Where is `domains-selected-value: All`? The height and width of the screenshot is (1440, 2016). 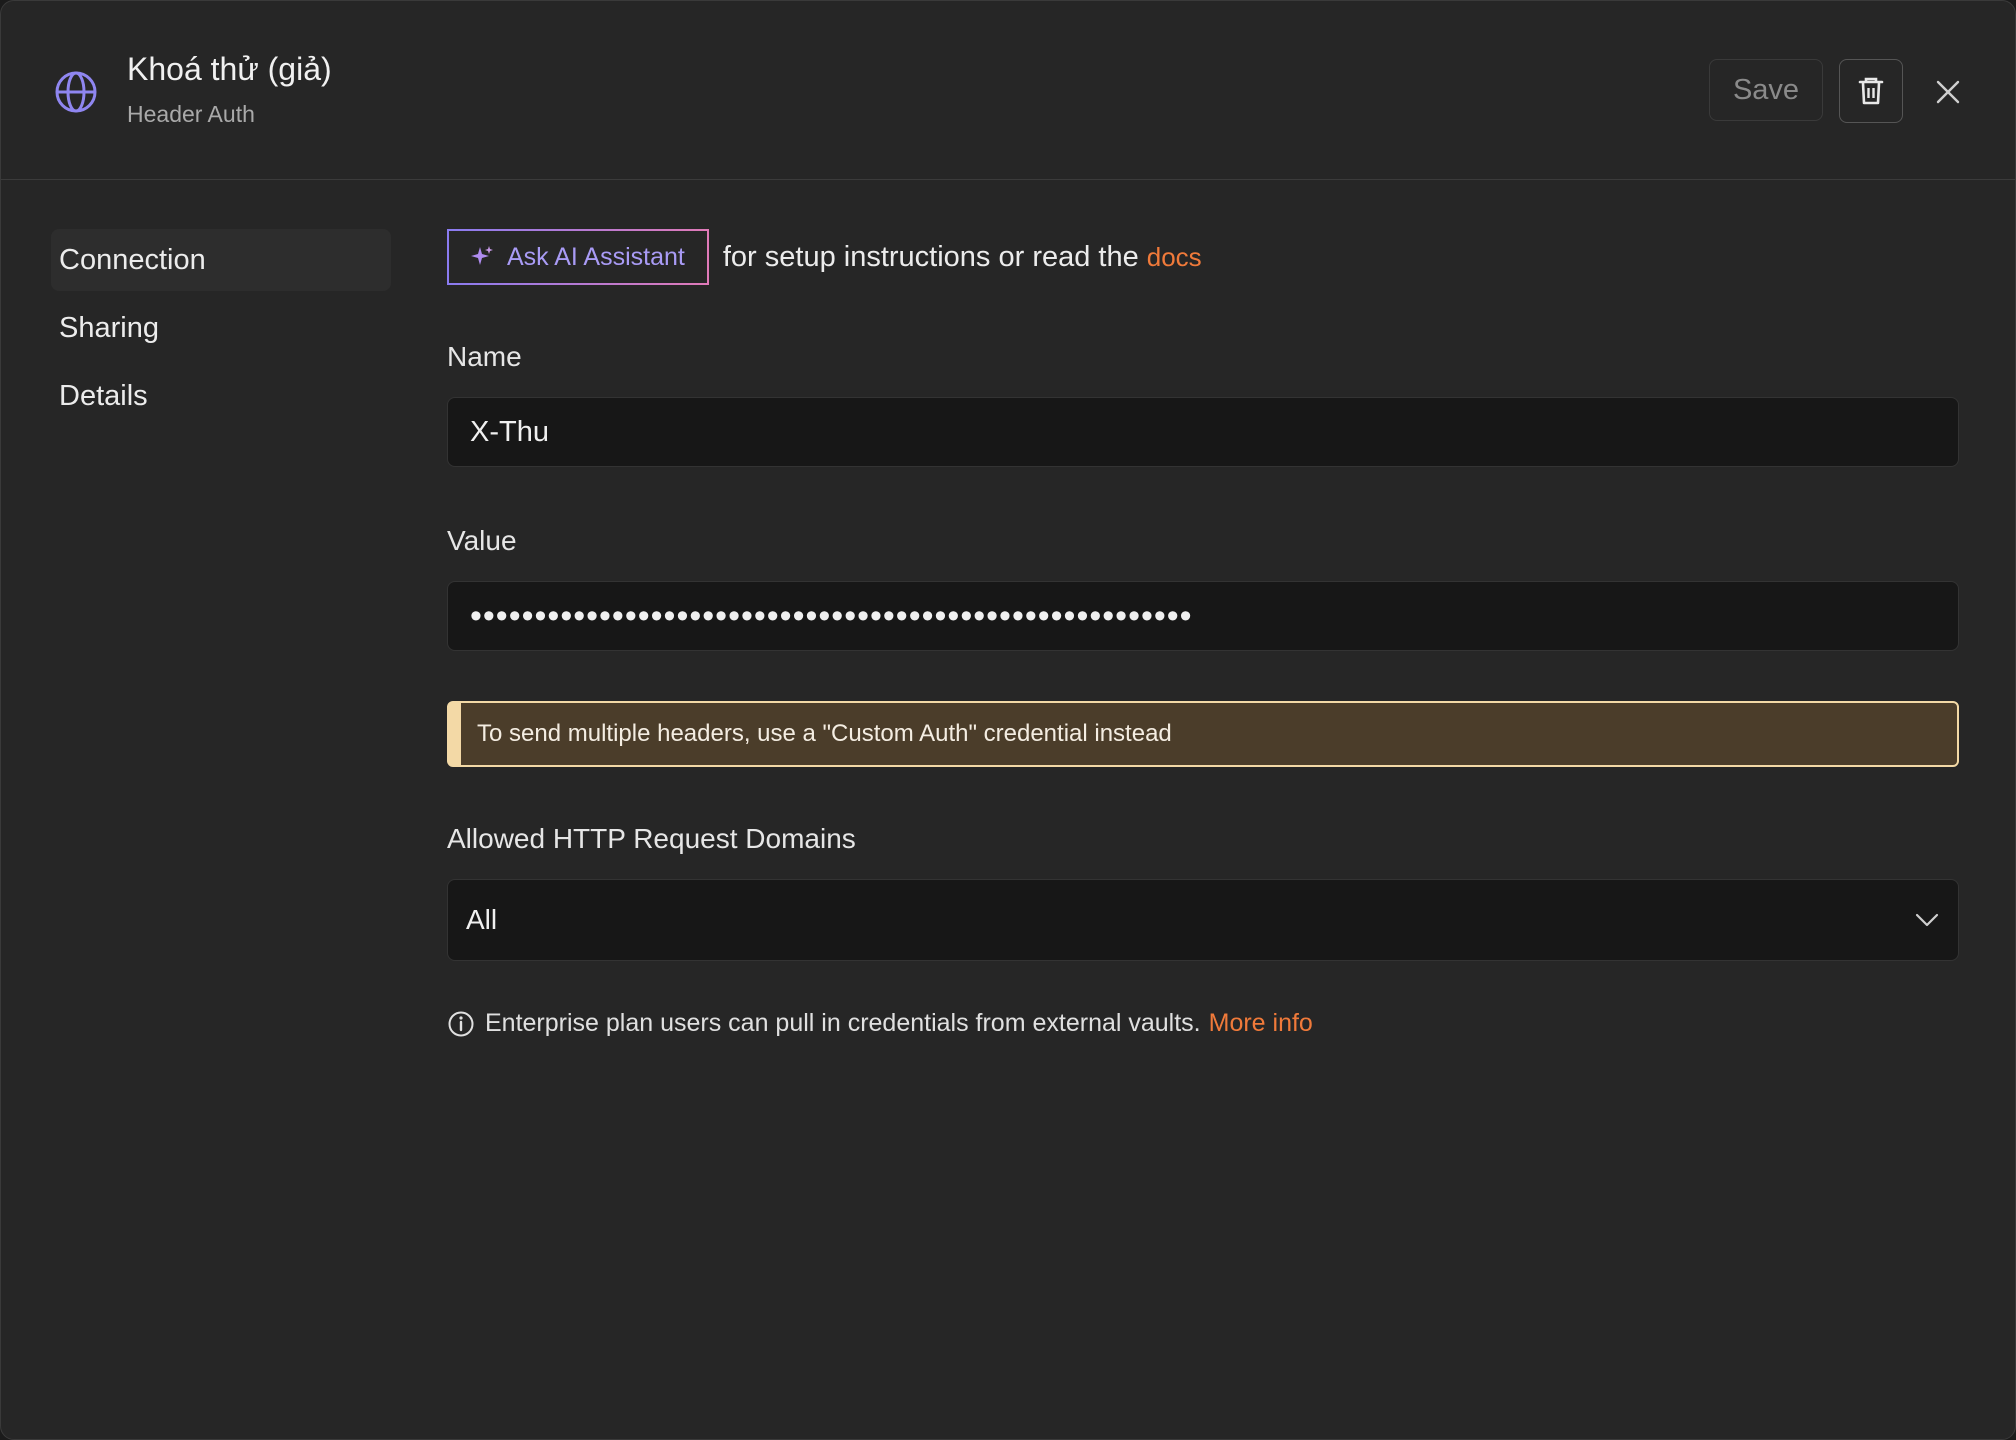
domains-selected-value: All is located at coordinates (482, 919).